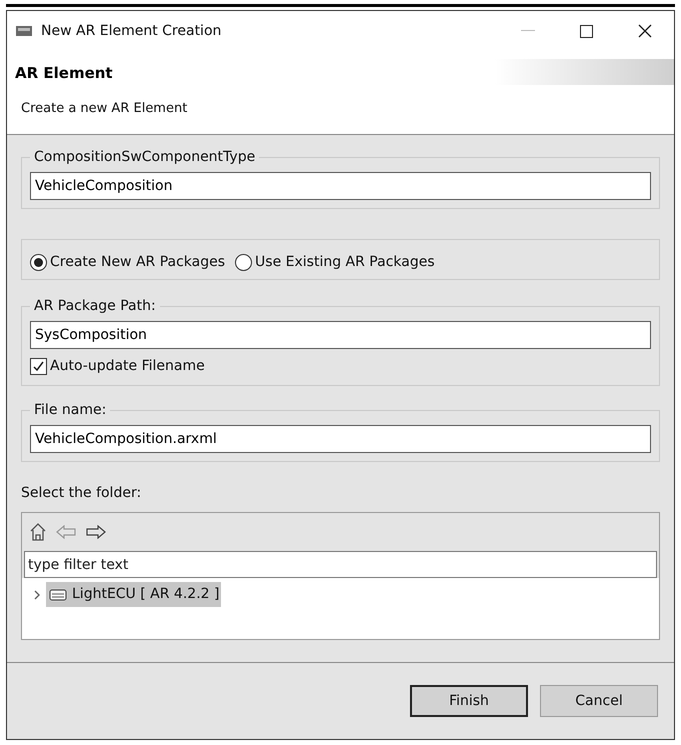 The height and width of the screenshot is (745, 681). I want to click on group-label: File name:, so click(70, 410).